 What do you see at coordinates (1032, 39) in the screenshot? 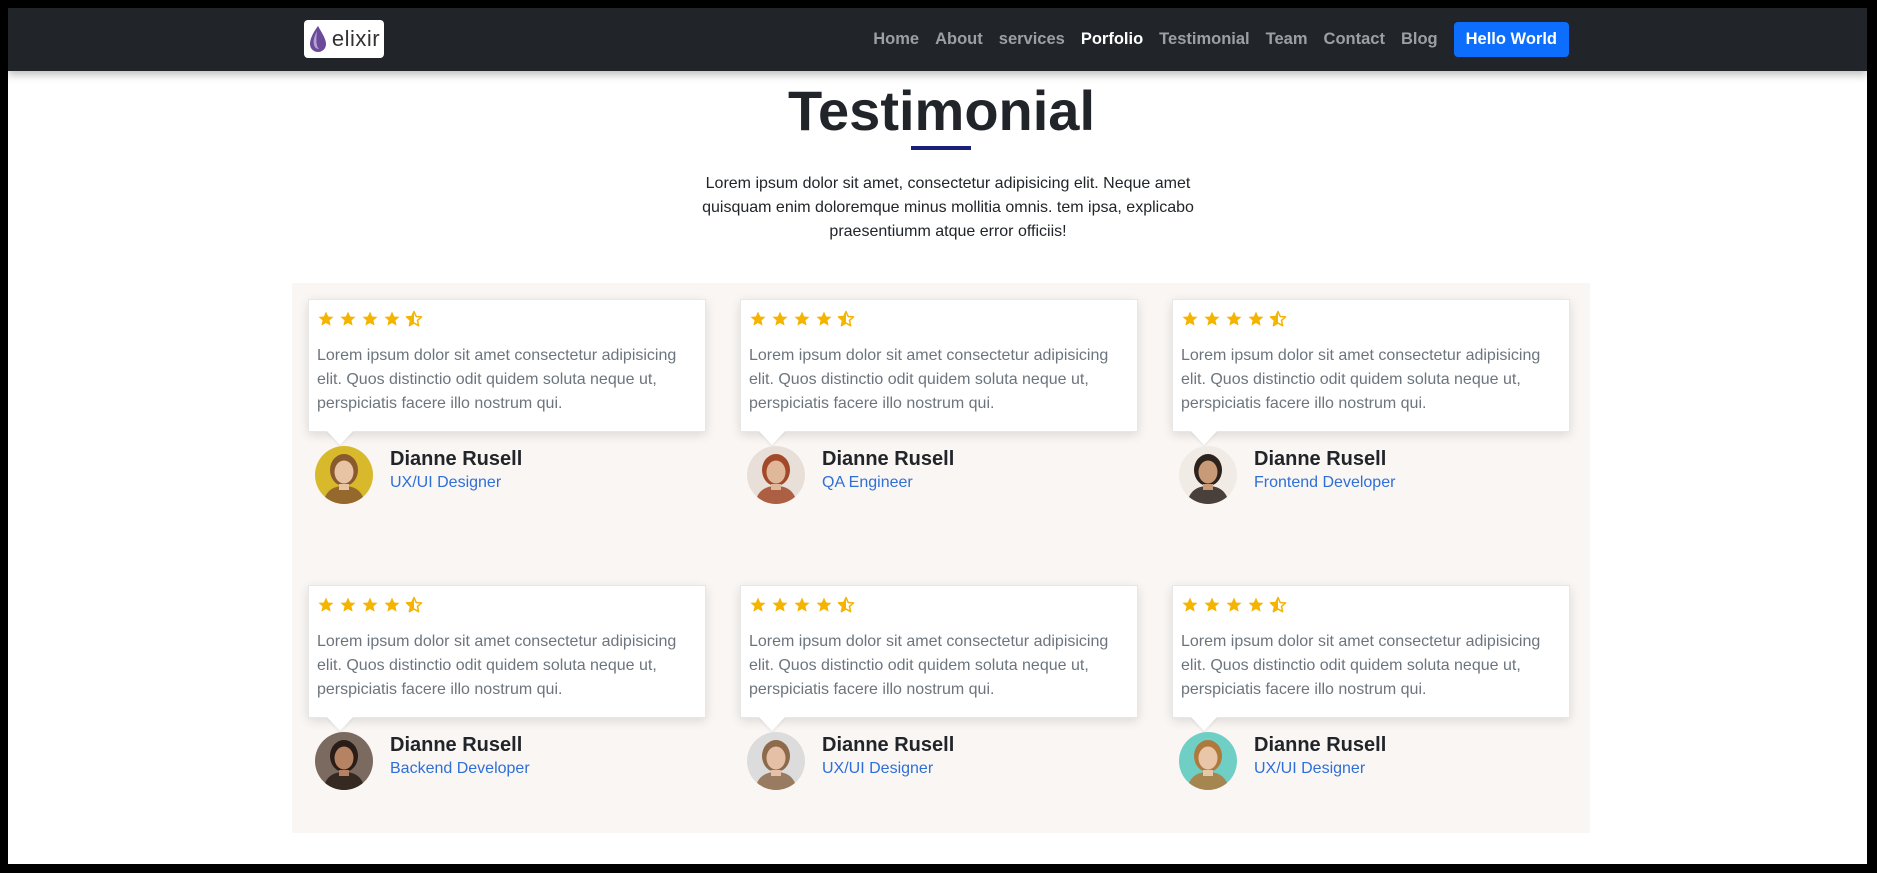
I see `nav-item-services: services` at bounding box center [1032, 39].